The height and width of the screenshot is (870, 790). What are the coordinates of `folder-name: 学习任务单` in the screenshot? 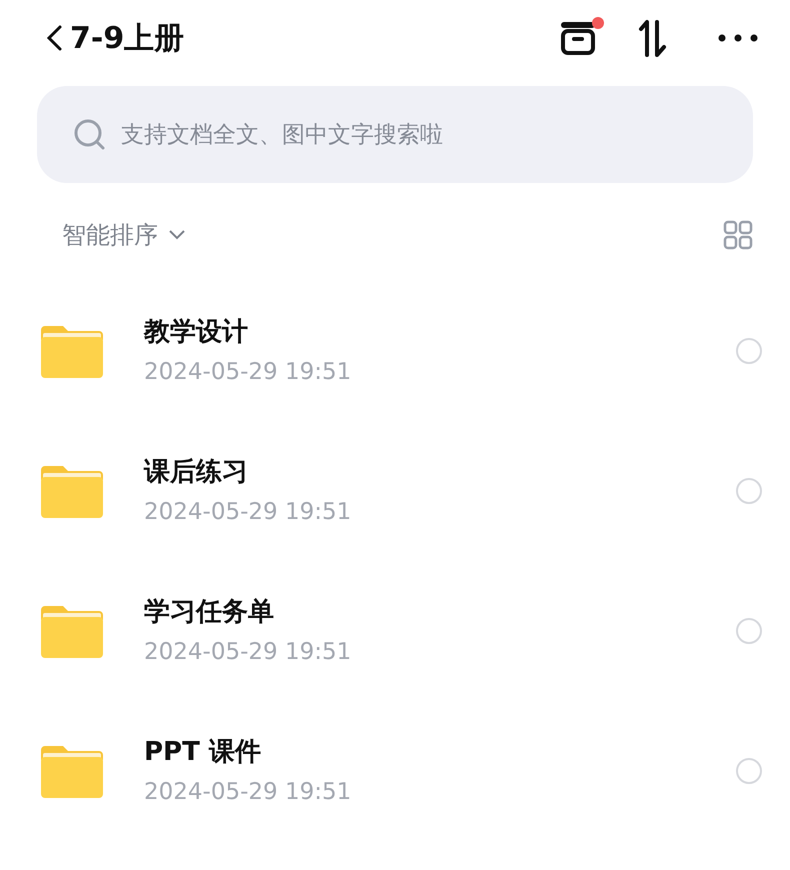 It's located at (209, 612).